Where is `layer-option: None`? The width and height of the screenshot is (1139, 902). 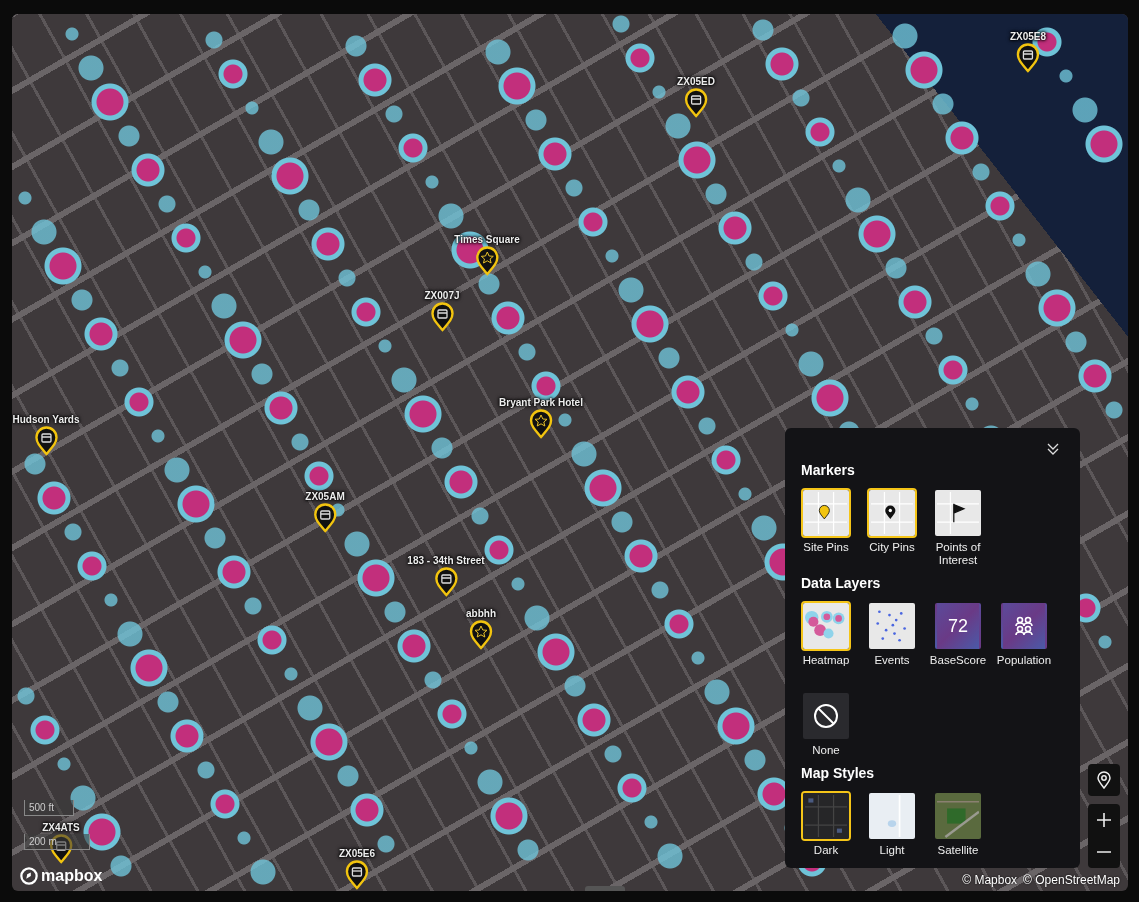
layer-option: None is located at coordinates (826, 724).